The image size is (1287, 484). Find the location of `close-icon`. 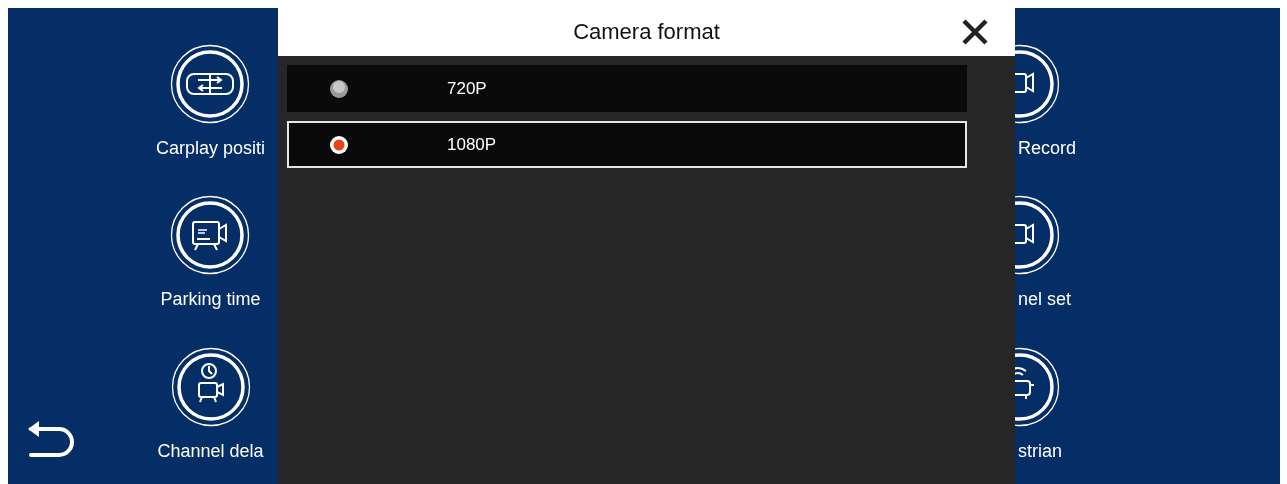

close-icon is located at coordinates (975, 32).